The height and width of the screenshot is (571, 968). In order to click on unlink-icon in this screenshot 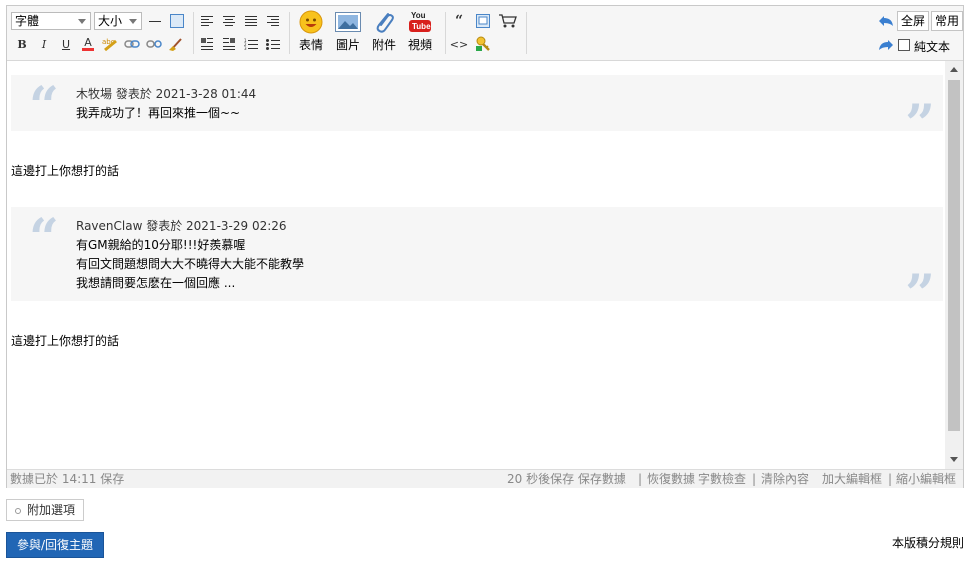, I will do `click(154, 44)`.